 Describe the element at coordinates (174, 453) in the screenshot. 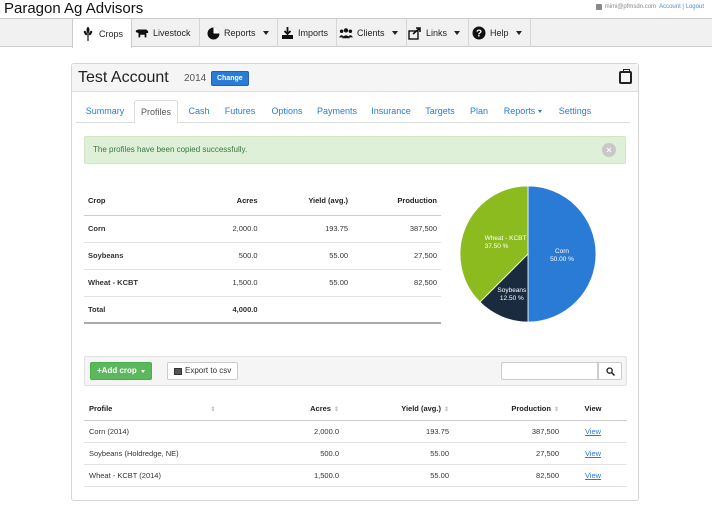

I see `profile-name: Soybeans (Holdredge, NE)` at that location.